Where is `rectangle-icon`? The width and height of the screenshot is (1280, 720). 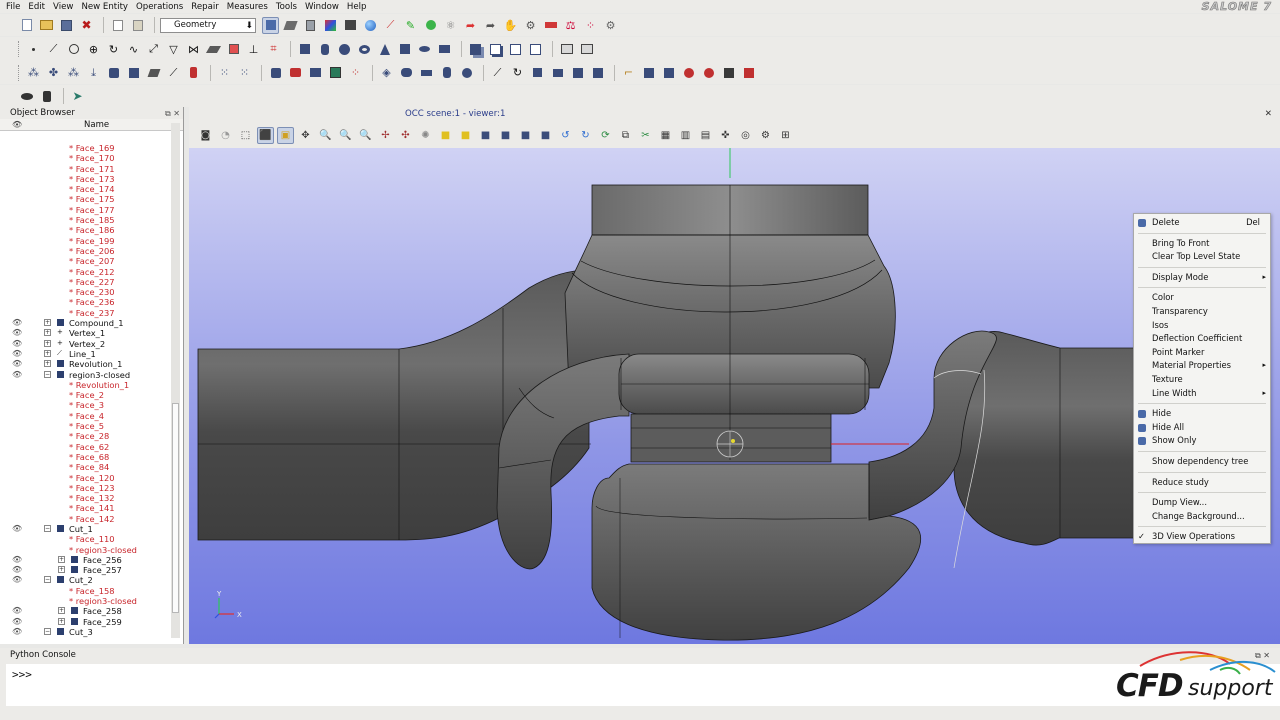 rectangle-icon is located at coordinates (404, 49).